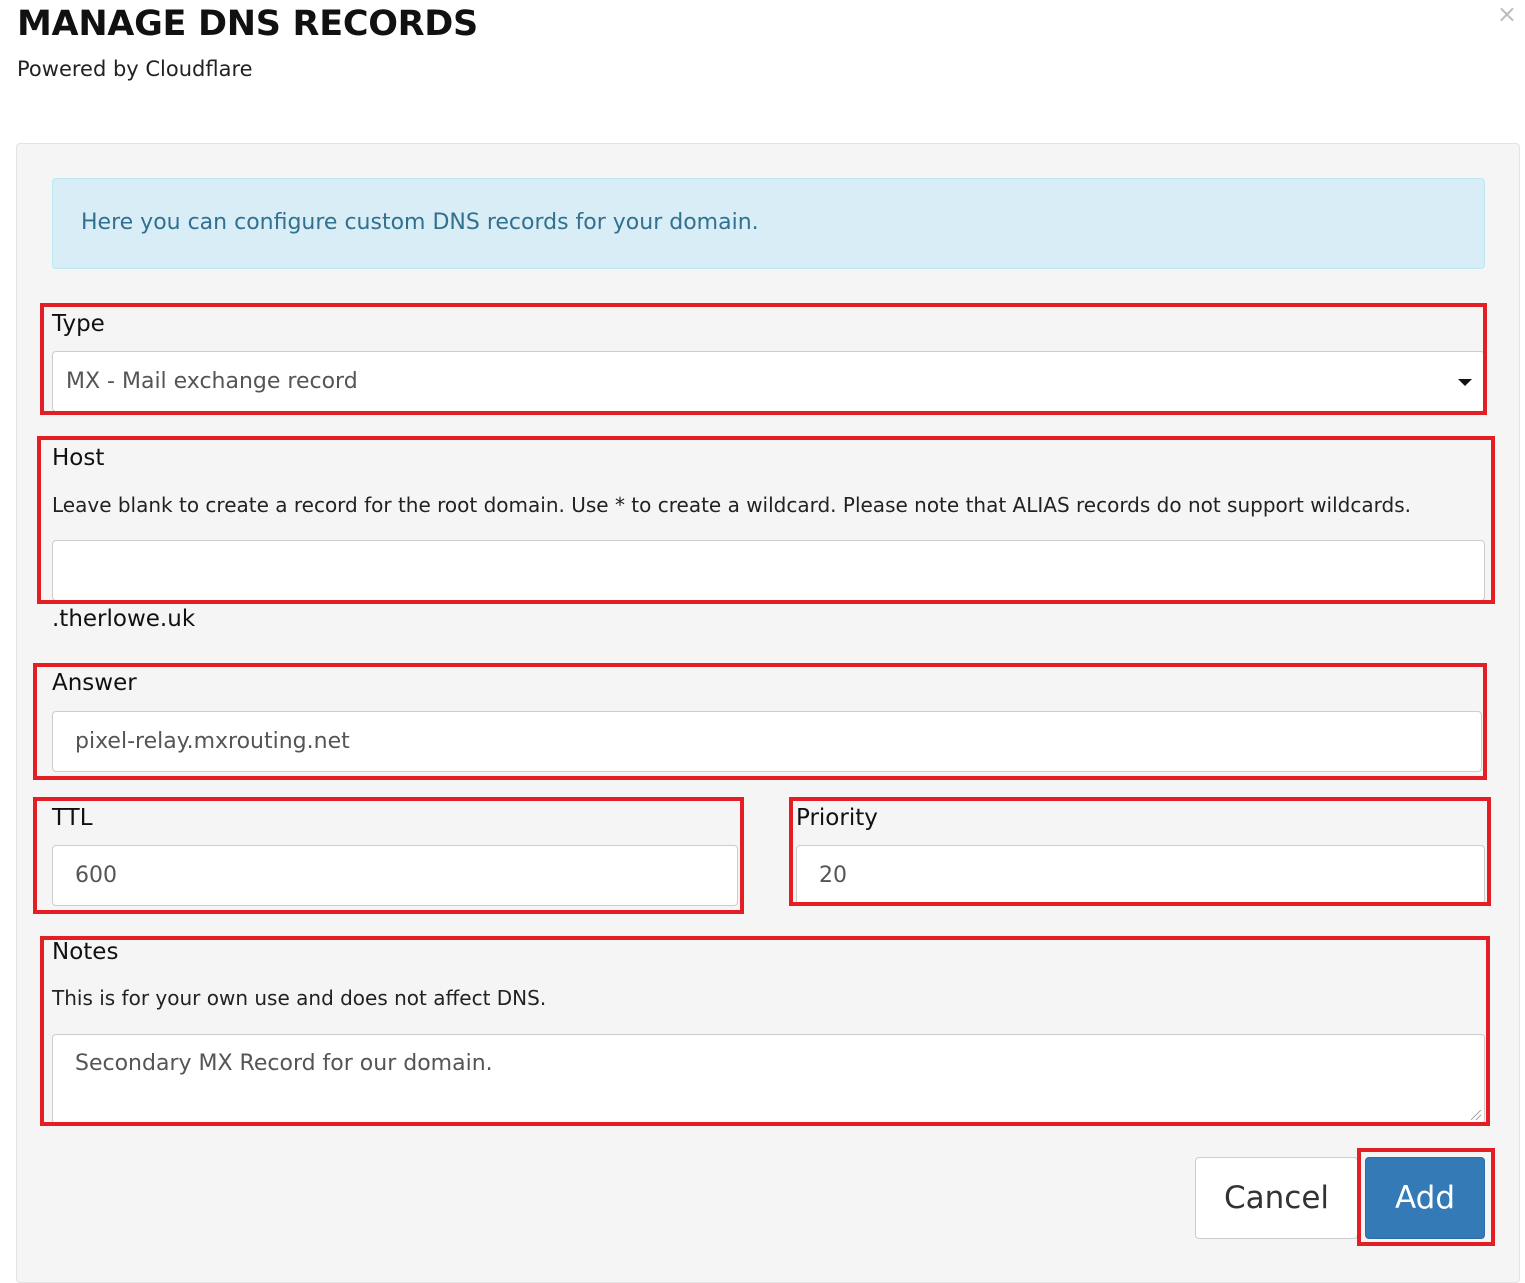  I want to click on host-input, so click(768, 570).